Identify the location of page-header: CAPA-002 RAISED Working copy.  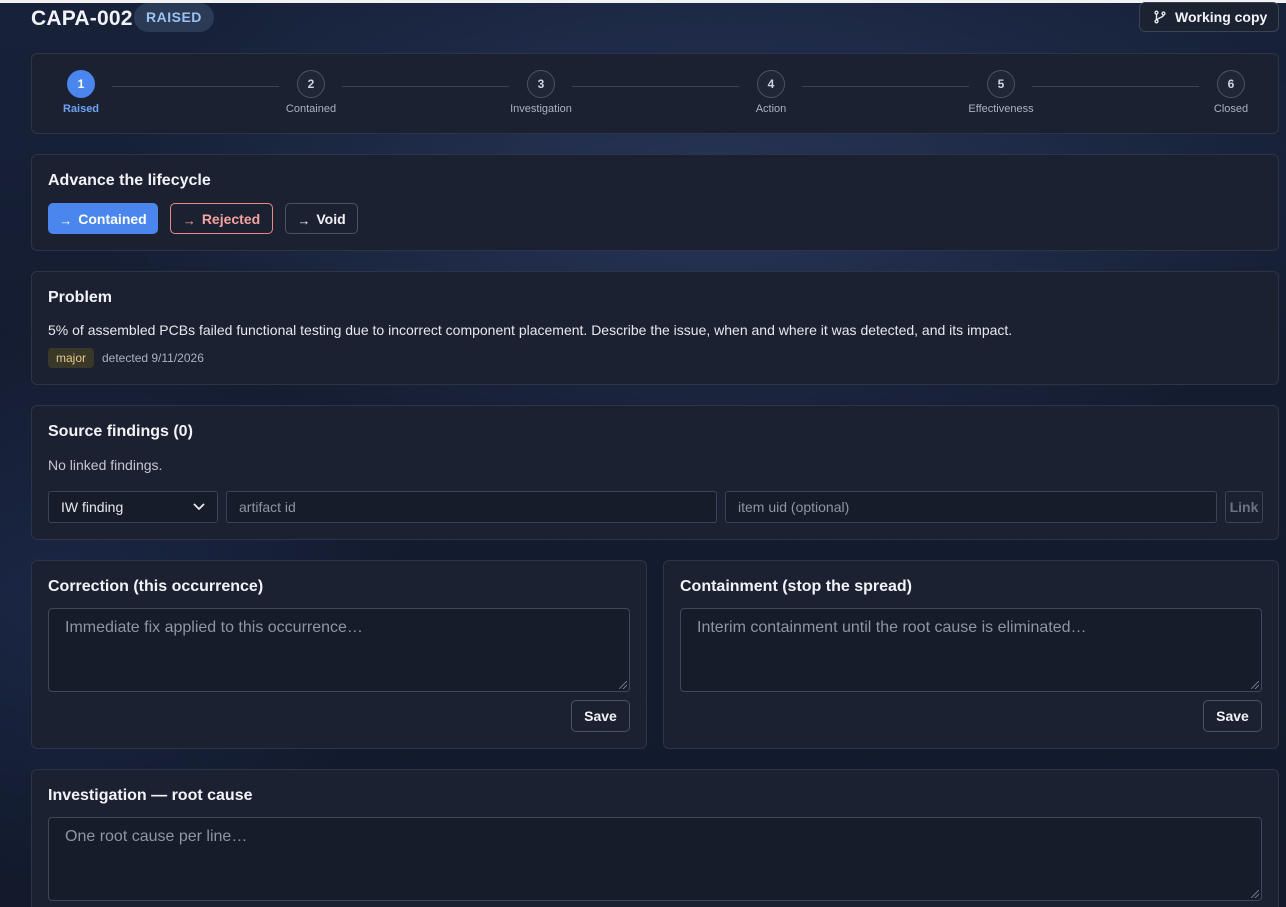
(655, 17).